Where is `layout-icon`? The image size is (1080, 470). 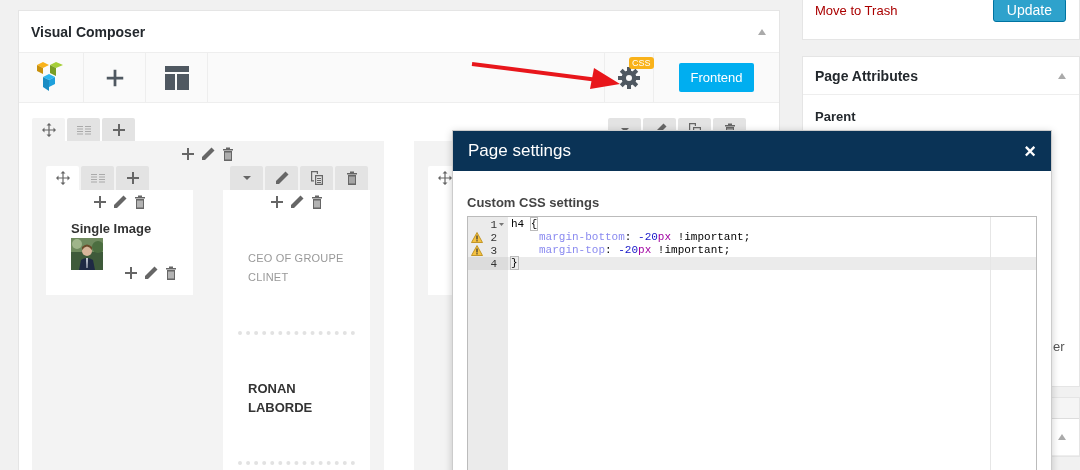
layout-icon is located at coordinates (176, 77).